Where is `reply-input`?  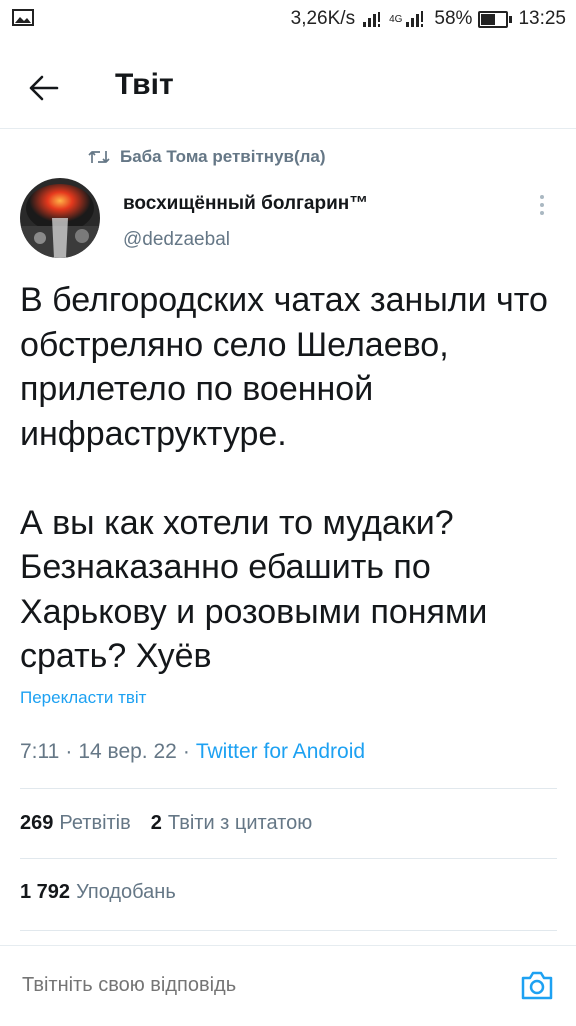
reply-input is located at coordinates (252, 985).